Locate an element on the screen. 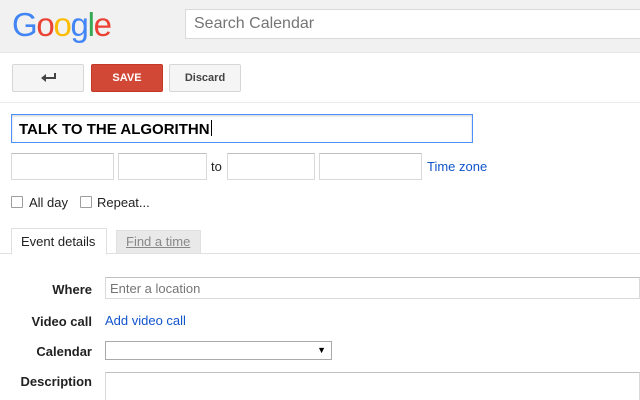 The height and width of the screenshot is (400, 640). all-day-checkbox is located at coordinates (17, 202).